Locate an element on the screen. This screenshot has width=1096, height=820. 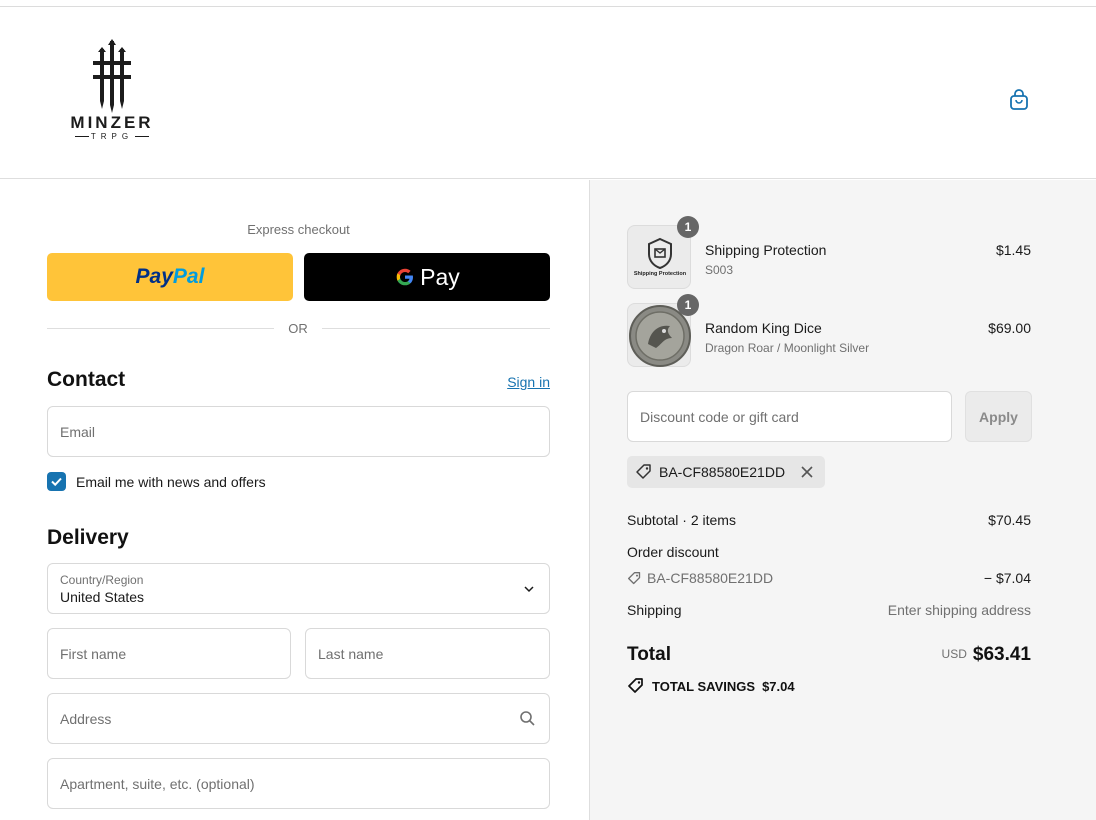
email-field: Email is located at coordinates (298, 431).